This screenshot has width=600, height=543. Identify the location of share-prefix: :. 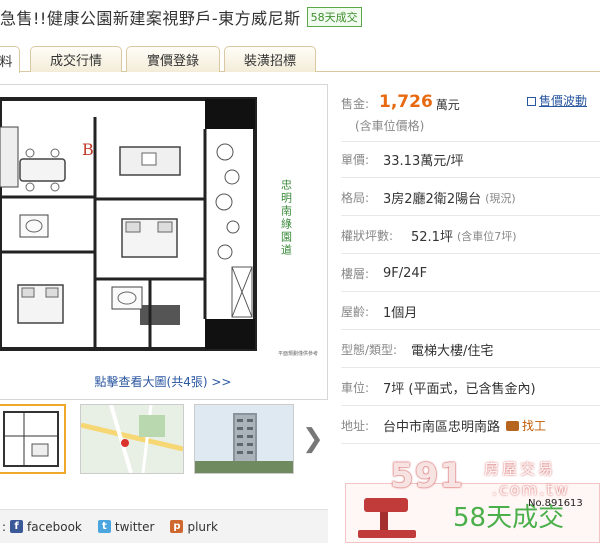
(4, 526).